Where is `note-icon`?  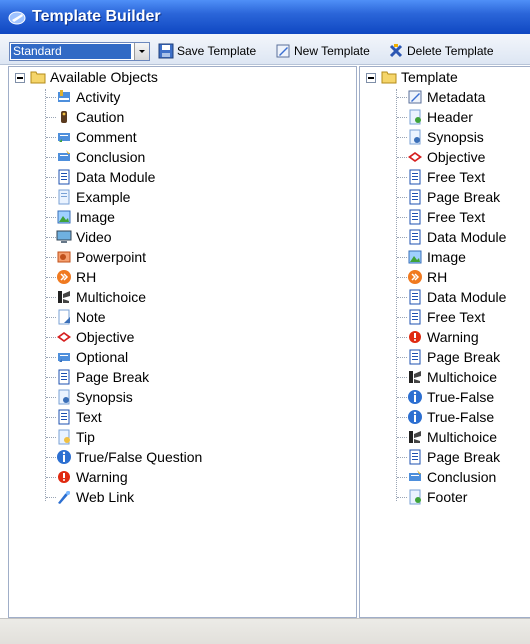
note-icon is located at coordinates (64, 317).